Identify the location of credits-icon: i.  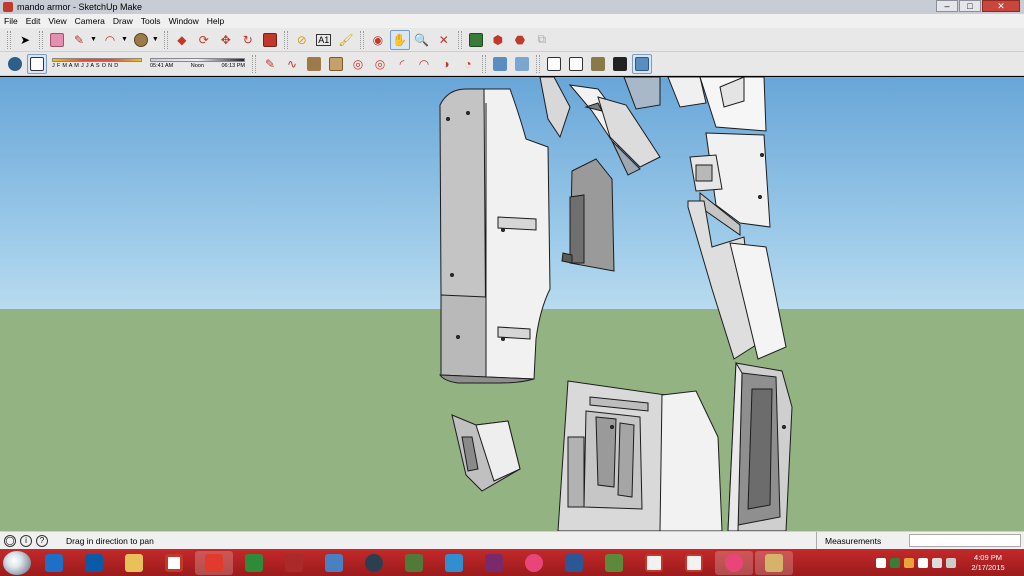
(26, 540).